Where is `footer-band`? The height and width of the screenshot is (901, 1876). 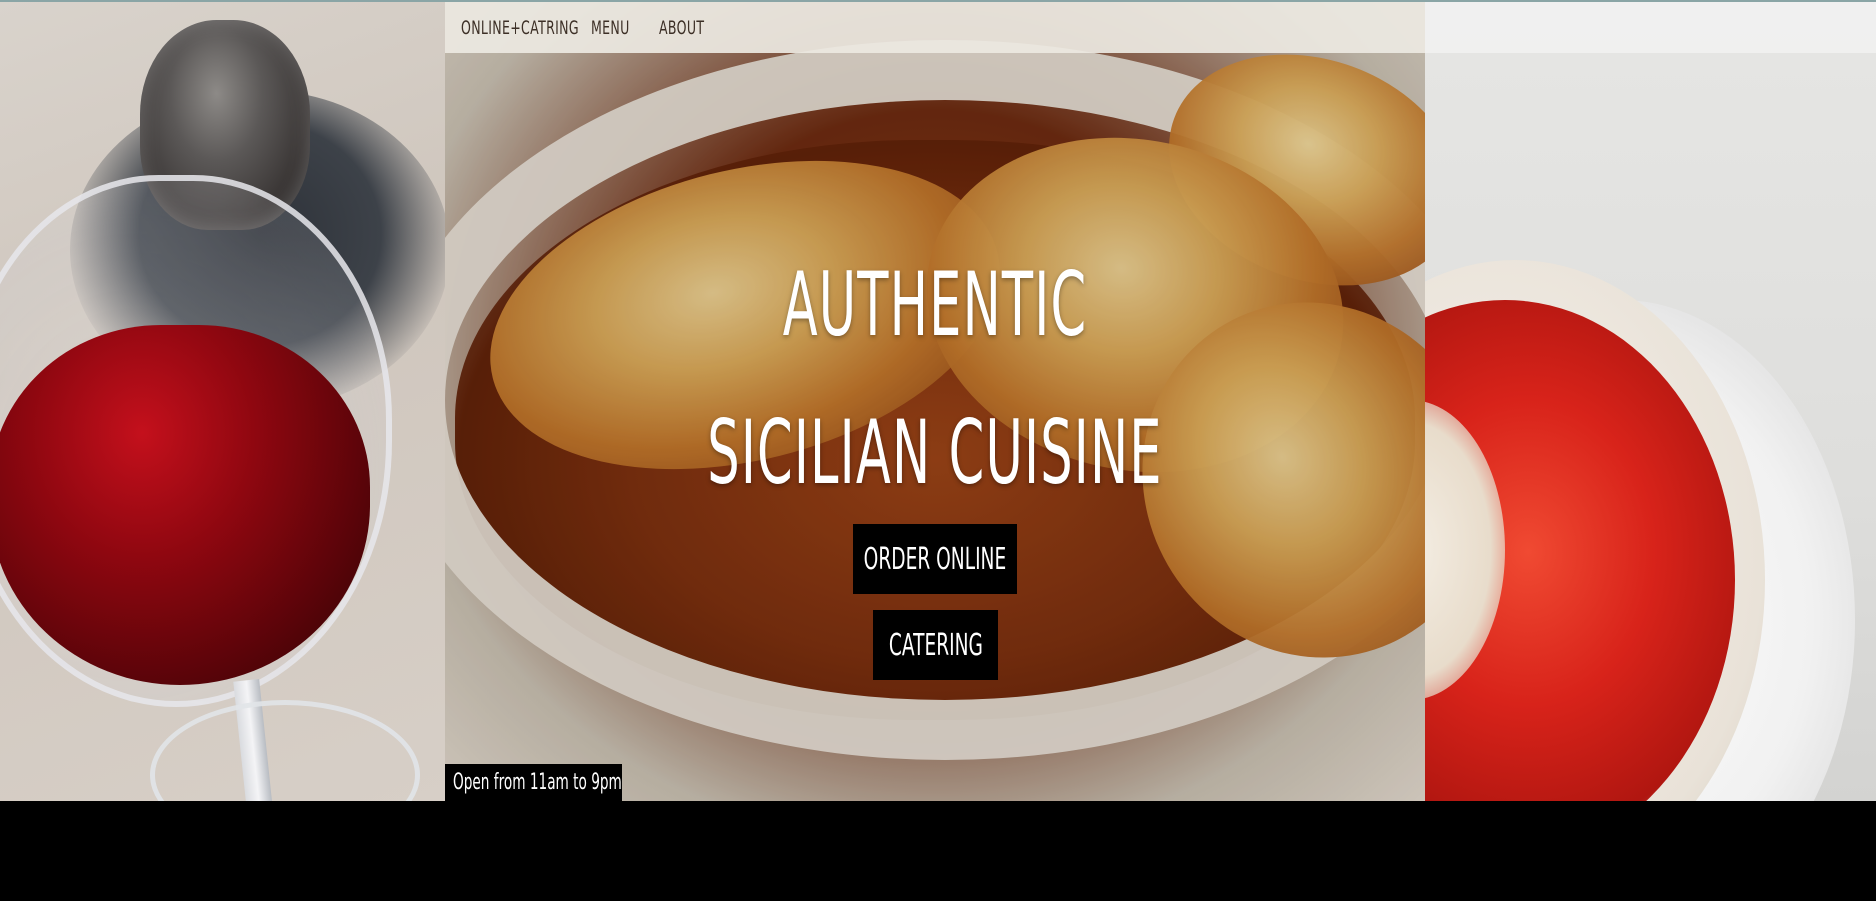 footer-band is located at coordinates (938, 851).